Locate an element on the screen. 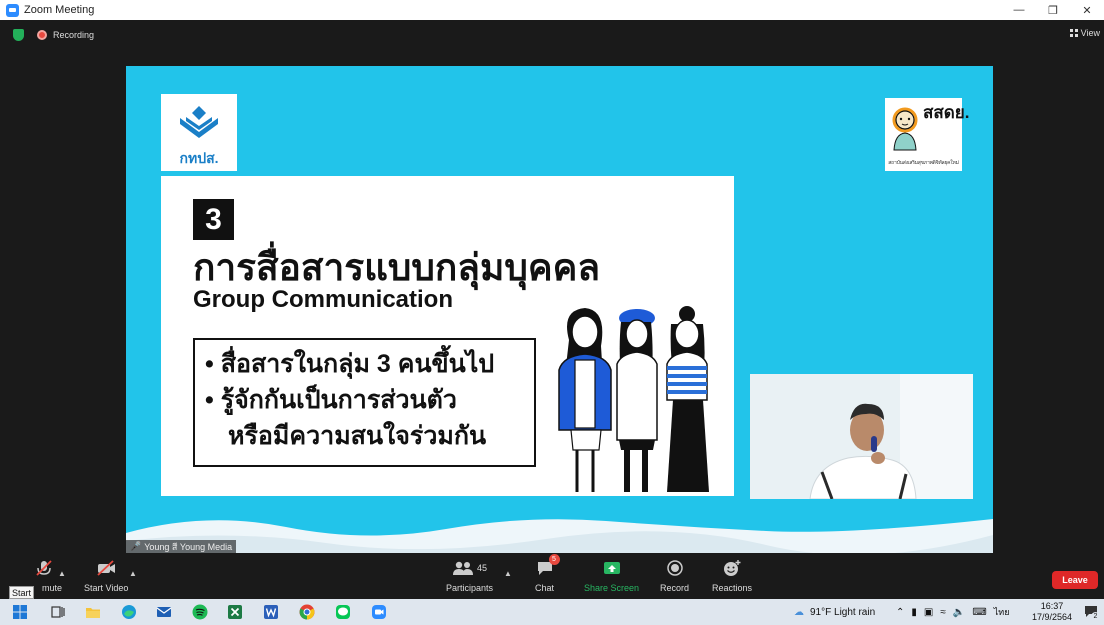 This screenshot has width=1104, height=625. reactions-button: Reactions is located at coordinates (732, 578).